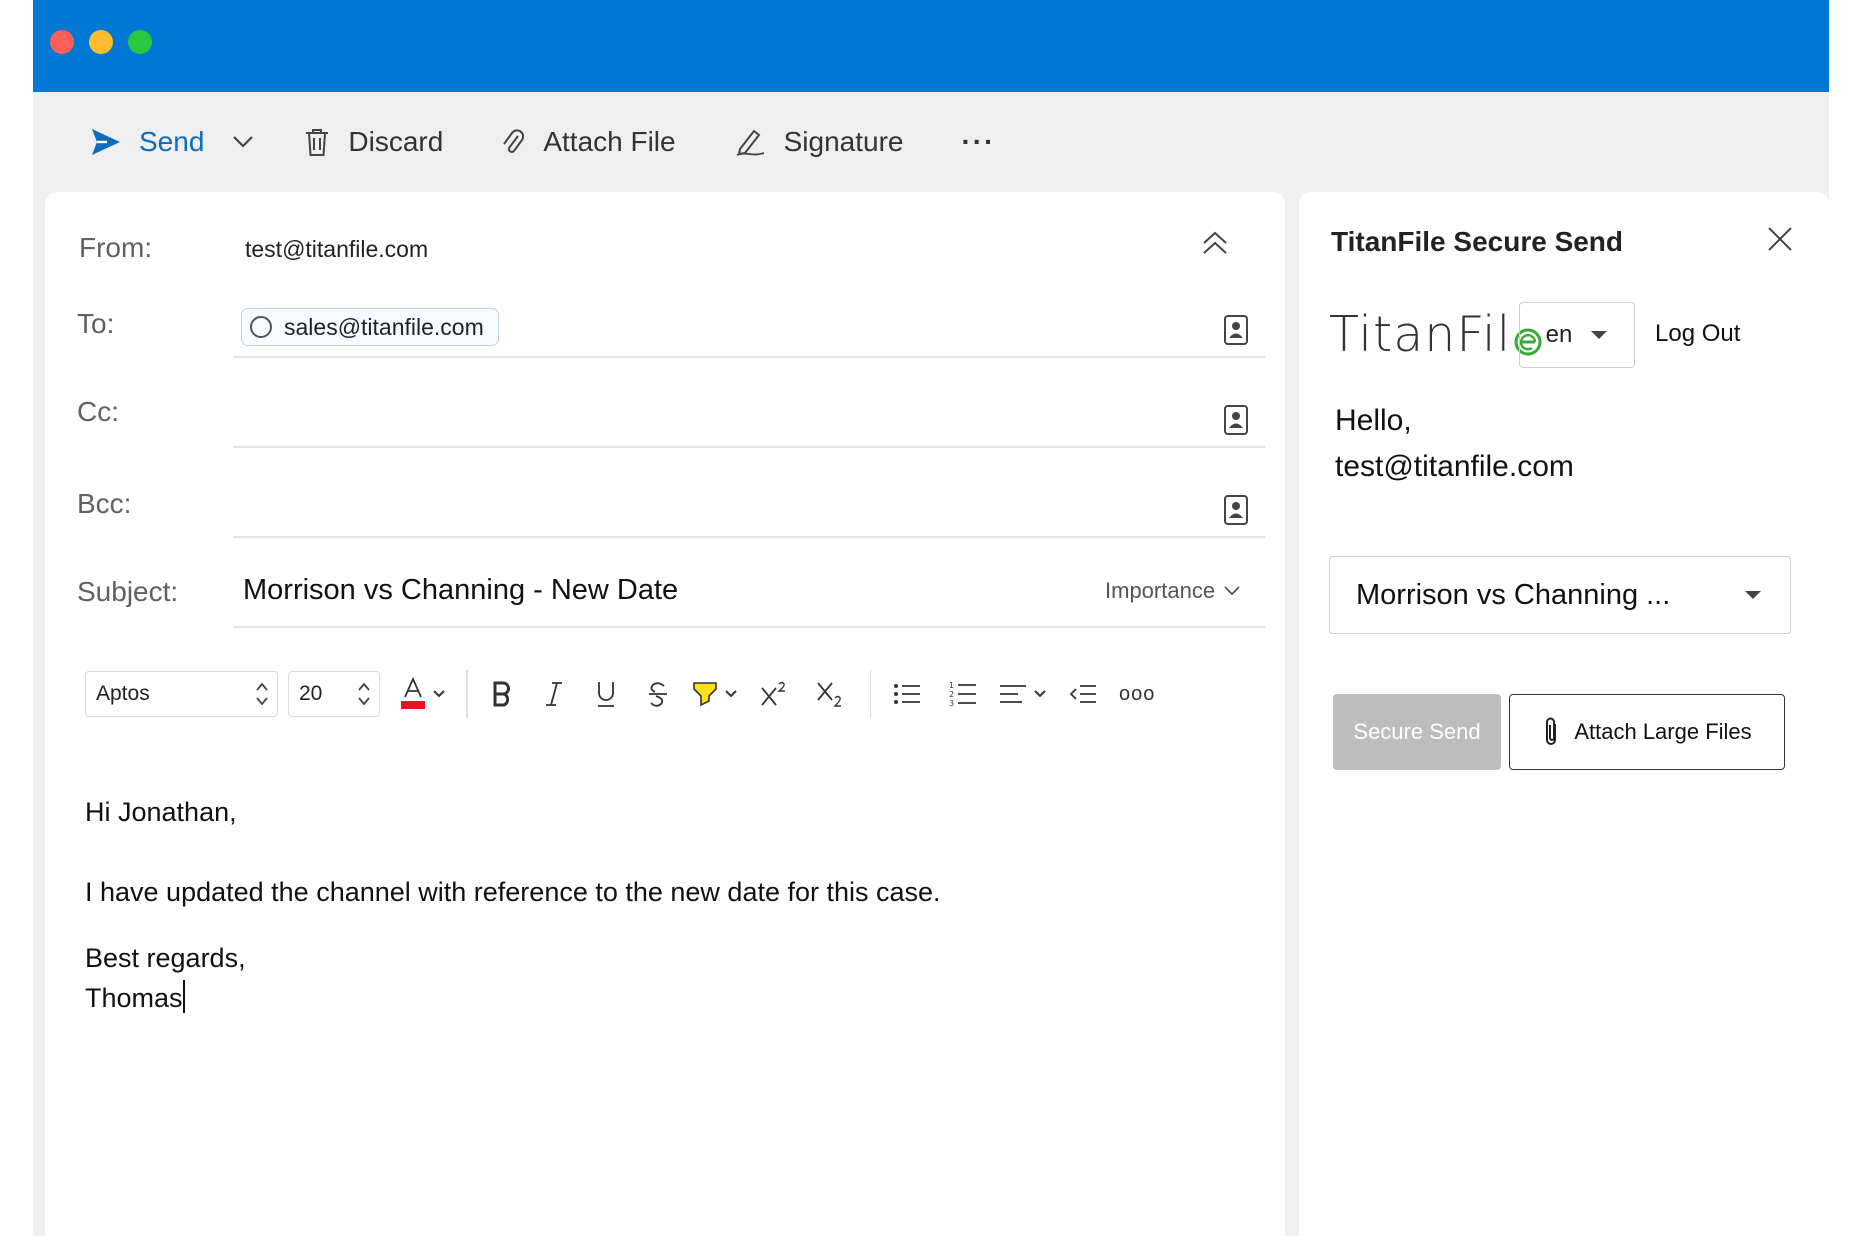 Image resolution: width=1854 pixels, height=1236 pixels. I want to click on signature-label: Signature, so click(843, 141).